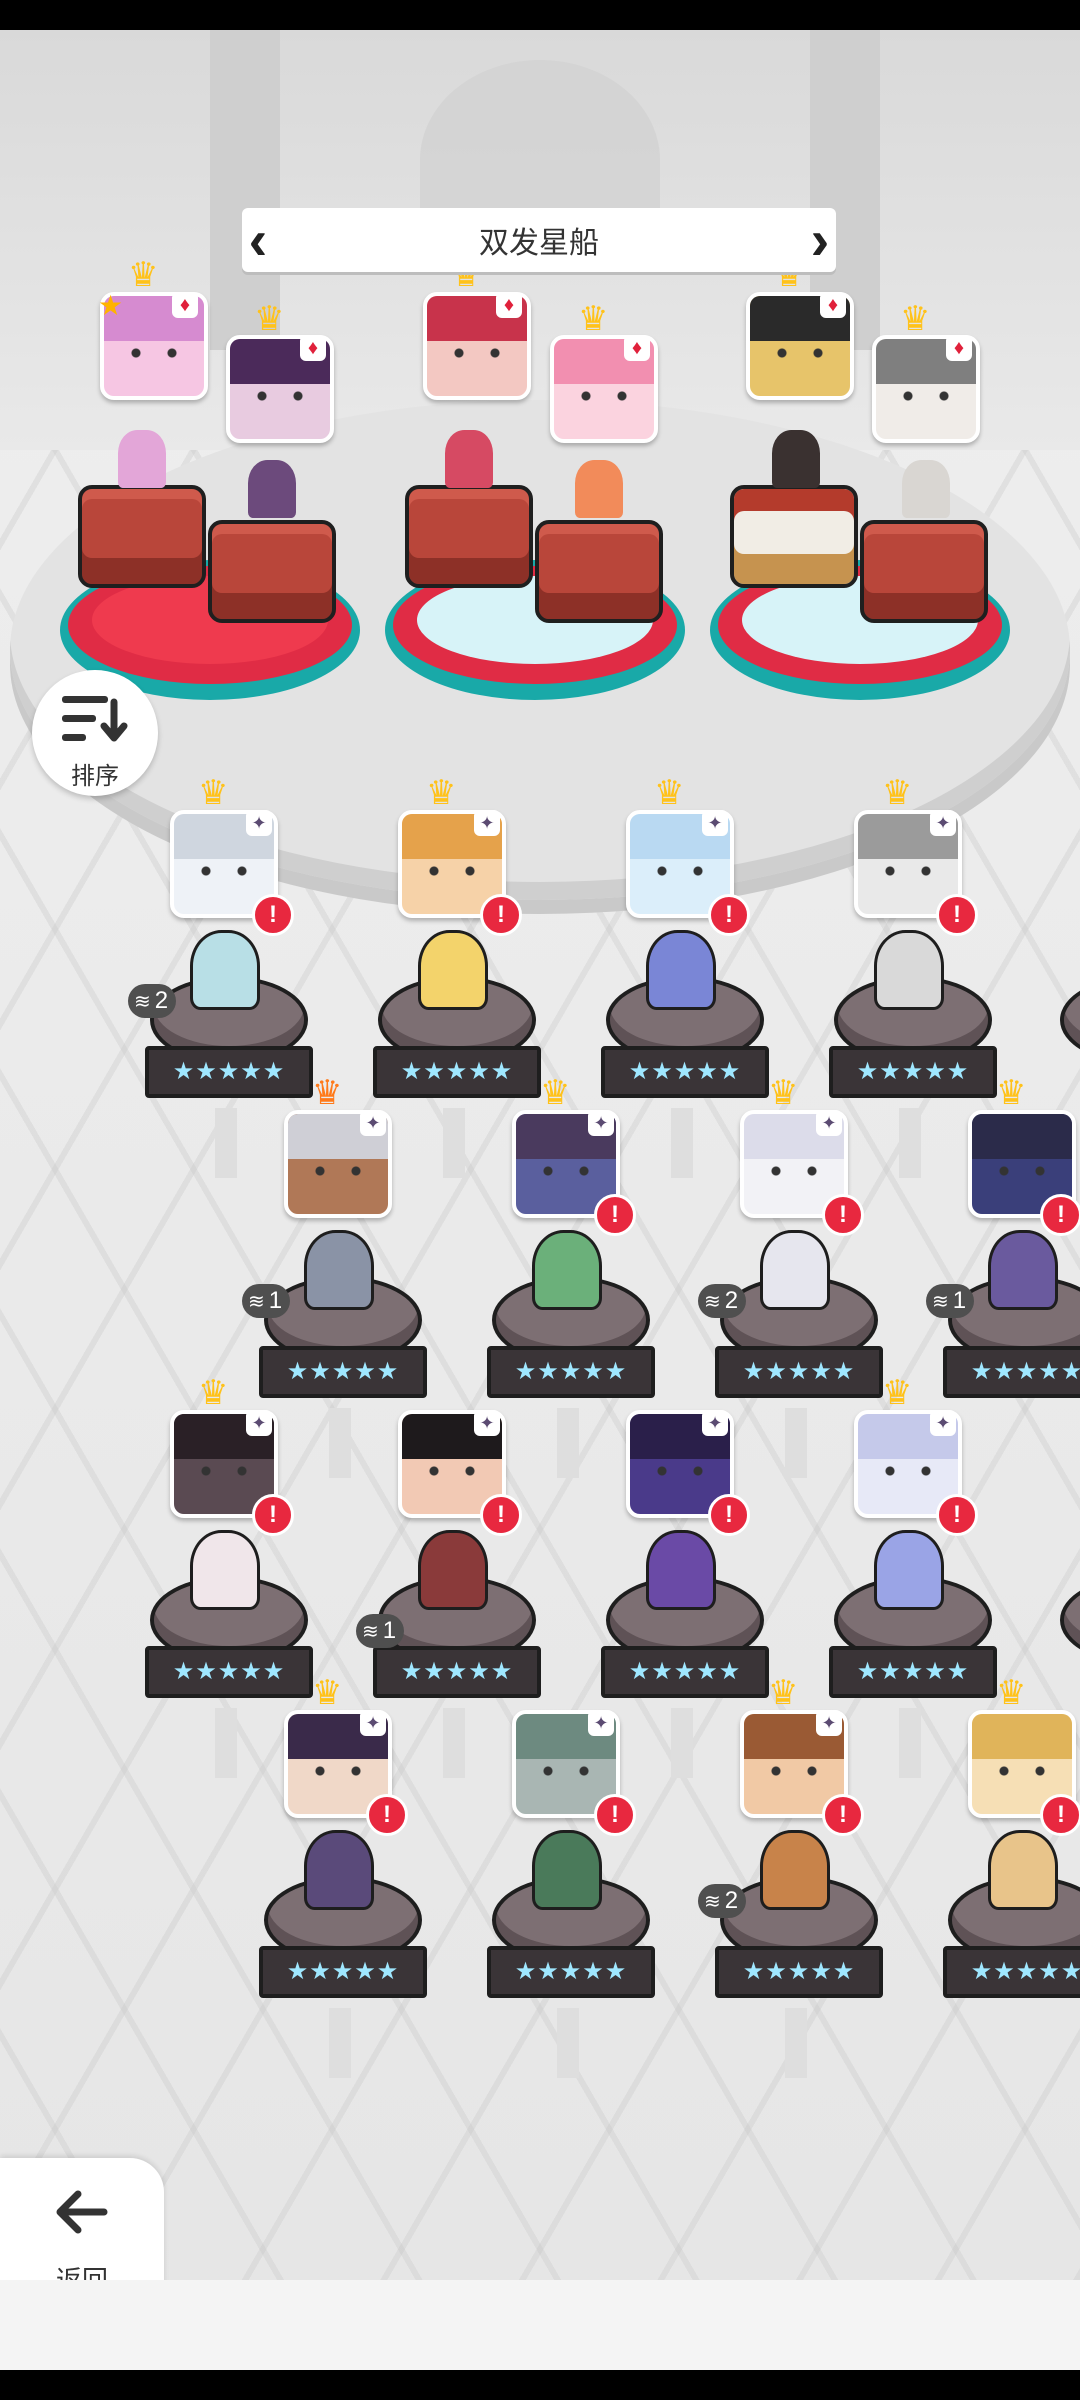 This screenshot has width=1080, height=2400. I want to click on count-badge: ≋ 2, so click(152, 1001).